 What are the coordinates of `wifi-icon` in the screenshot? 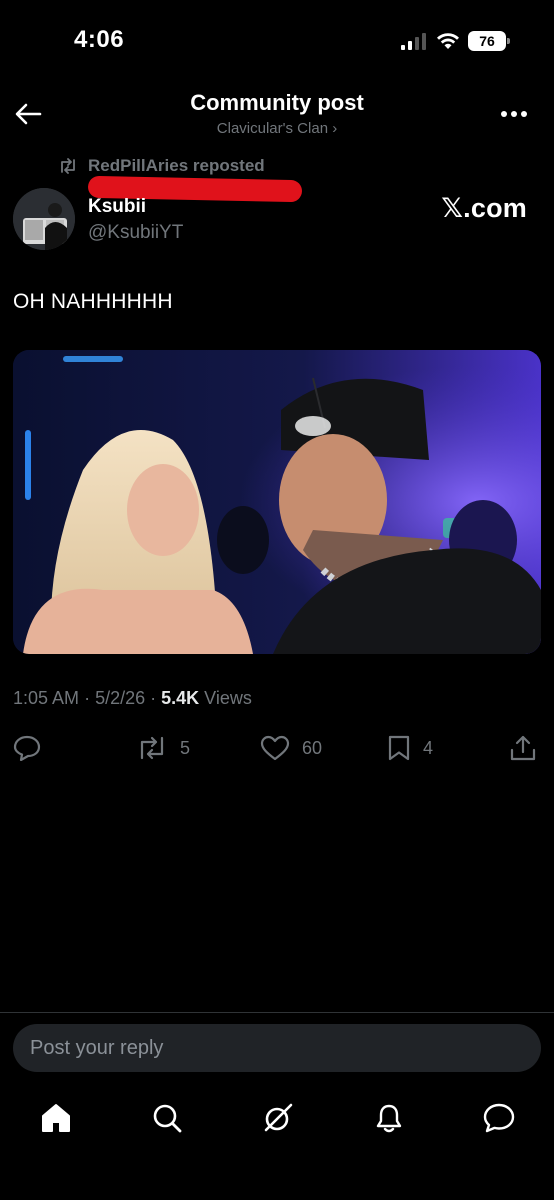 It's located at (448, 41).